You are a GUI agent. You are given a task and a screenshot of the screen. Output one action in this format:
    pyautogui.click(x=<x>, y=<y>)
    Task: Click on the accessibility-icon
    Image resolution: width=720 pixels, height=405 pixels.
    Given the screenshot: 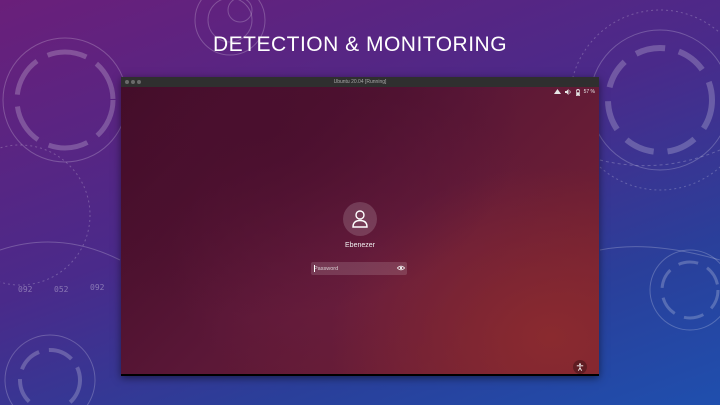 What is the action you would take?
    pyautogui.click(x=580, y=367)
    